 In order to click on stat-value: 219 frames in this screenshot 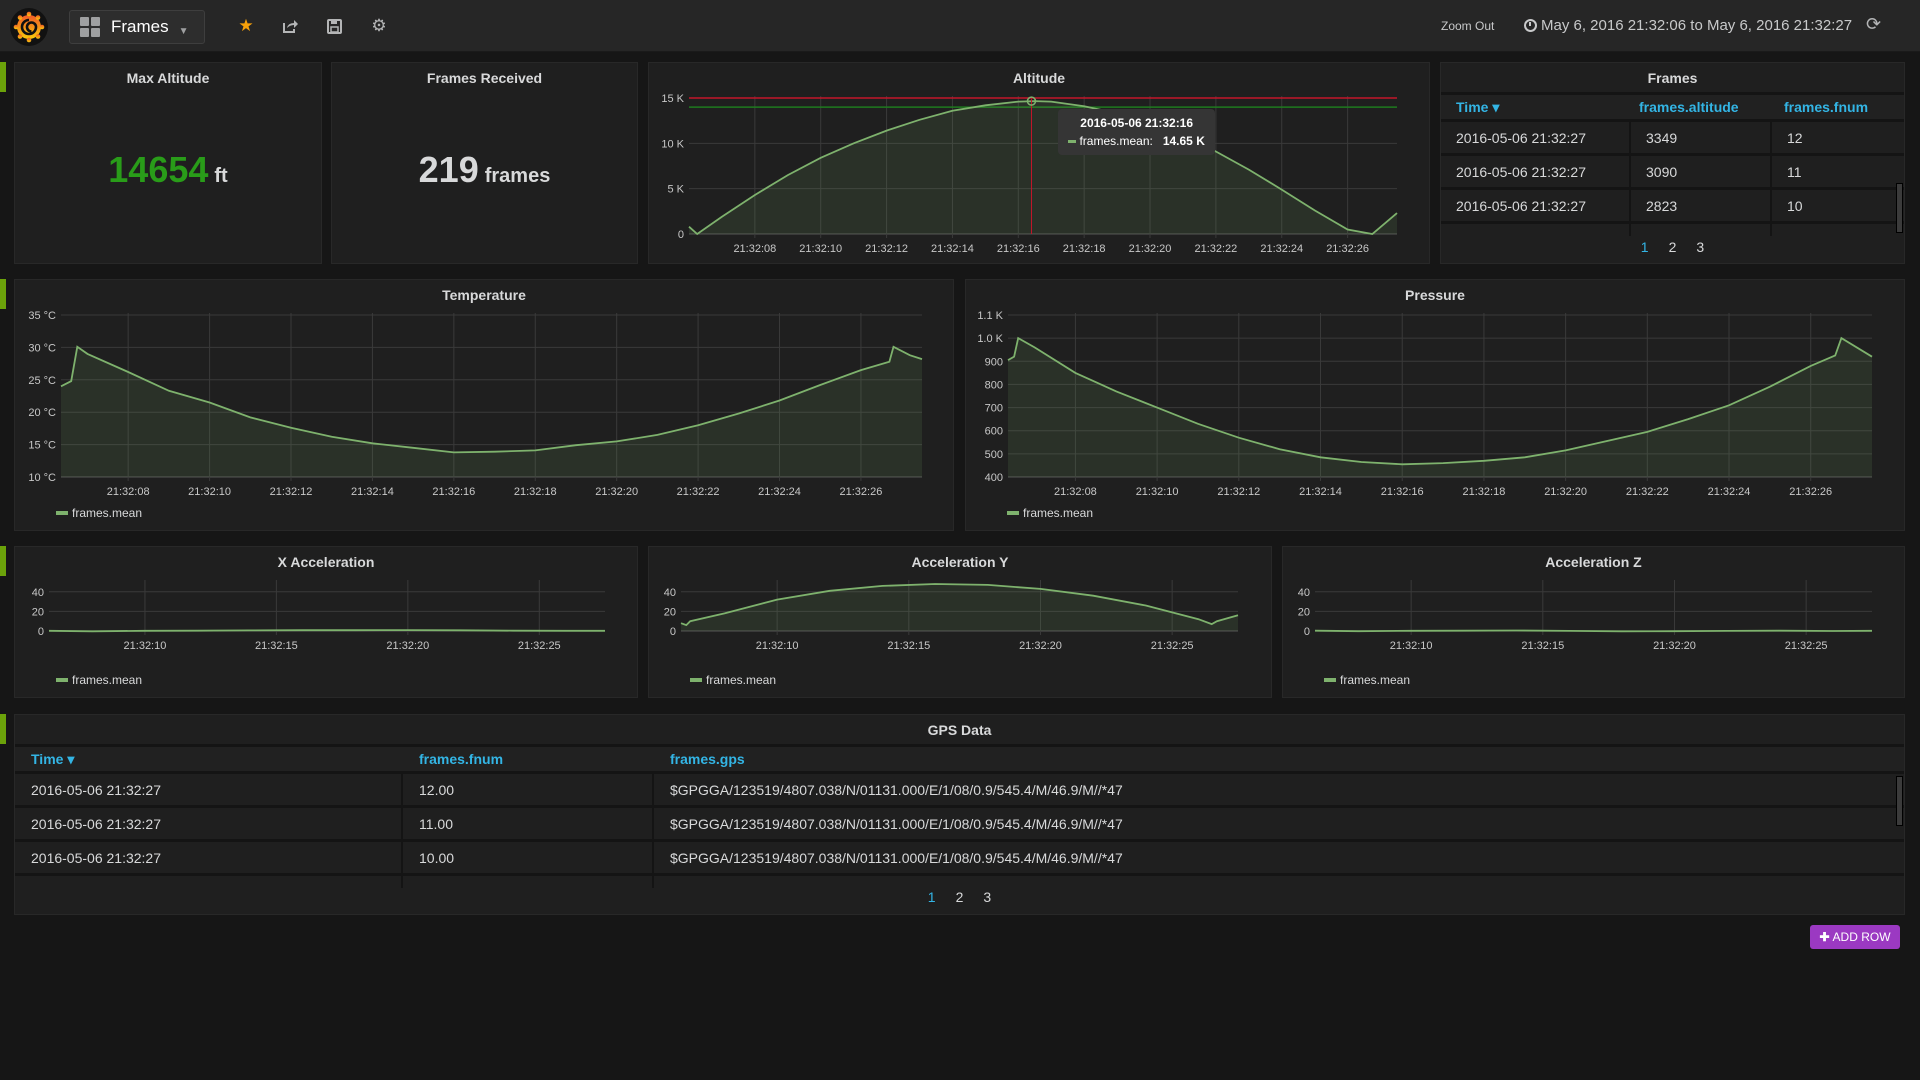, I will do `click(484, 170)`.